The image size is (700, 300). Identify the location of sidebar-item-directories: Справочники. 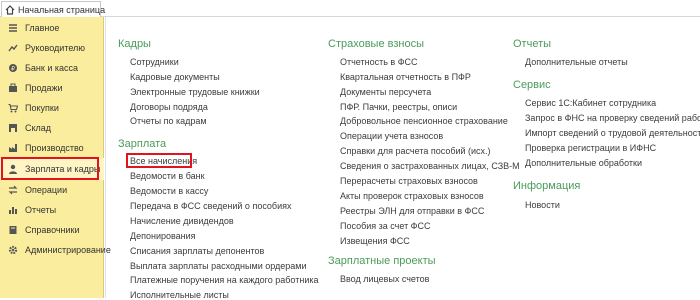
(52, 230).